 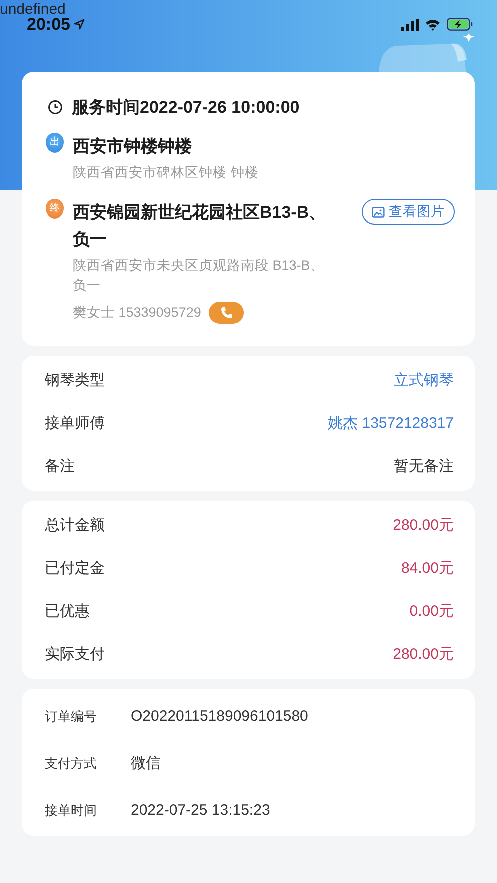 I want to click on battery-charging-icon, so click(x=460, y=24).